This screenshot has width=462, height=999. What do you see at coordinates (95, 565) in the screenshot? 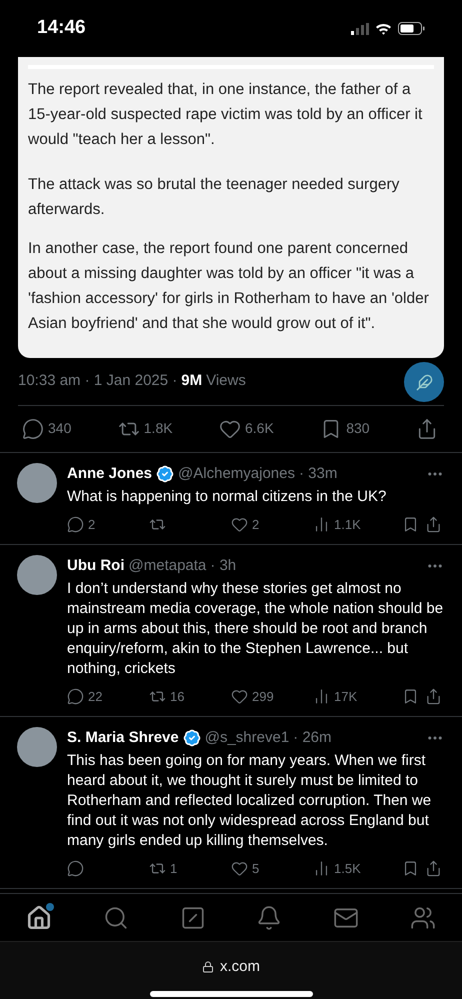
I see `user-name: Ubu Roi` at bounding box center [95, 565].